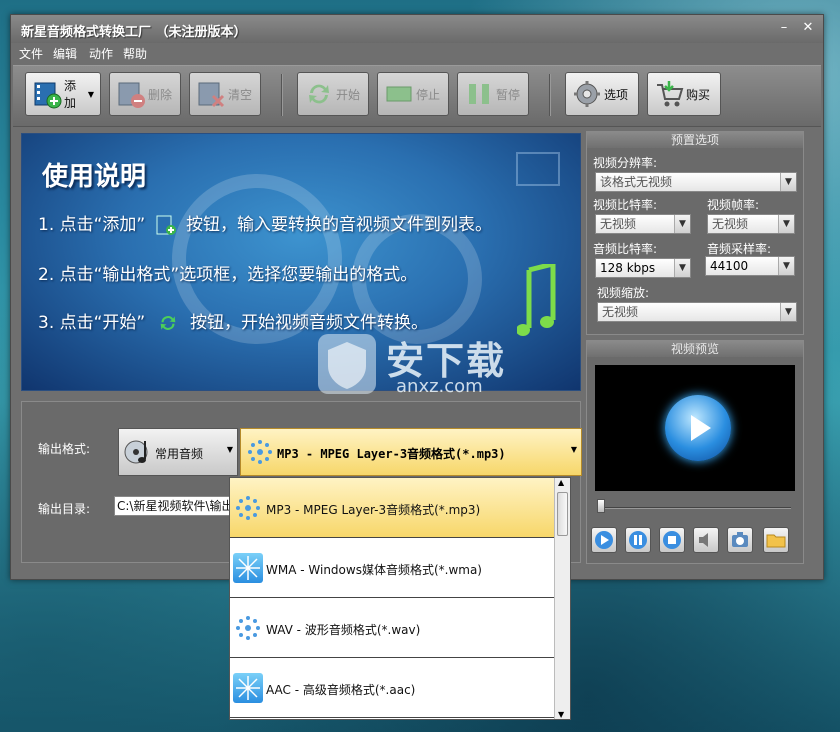 The image size is (840, 732). Describe the element at coordinates (65, 53) in the screenshot. I see `menu-edit: 编辑` at that location.